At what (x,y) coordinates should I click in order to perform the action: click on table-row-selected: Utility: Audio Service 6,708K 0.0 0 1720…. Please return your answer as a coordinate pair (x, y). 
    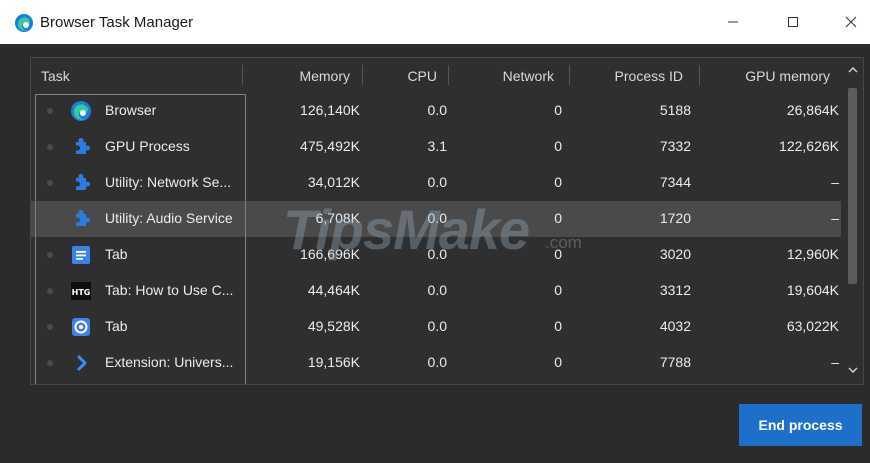
    Looking at the image, I should click on (436, 219).